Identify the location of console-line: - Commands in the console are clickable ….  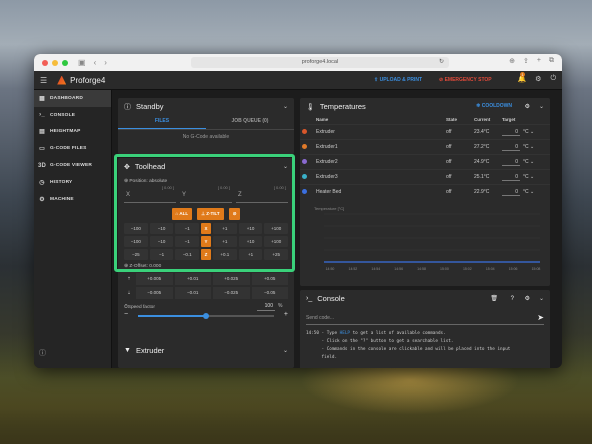
(425, 349).